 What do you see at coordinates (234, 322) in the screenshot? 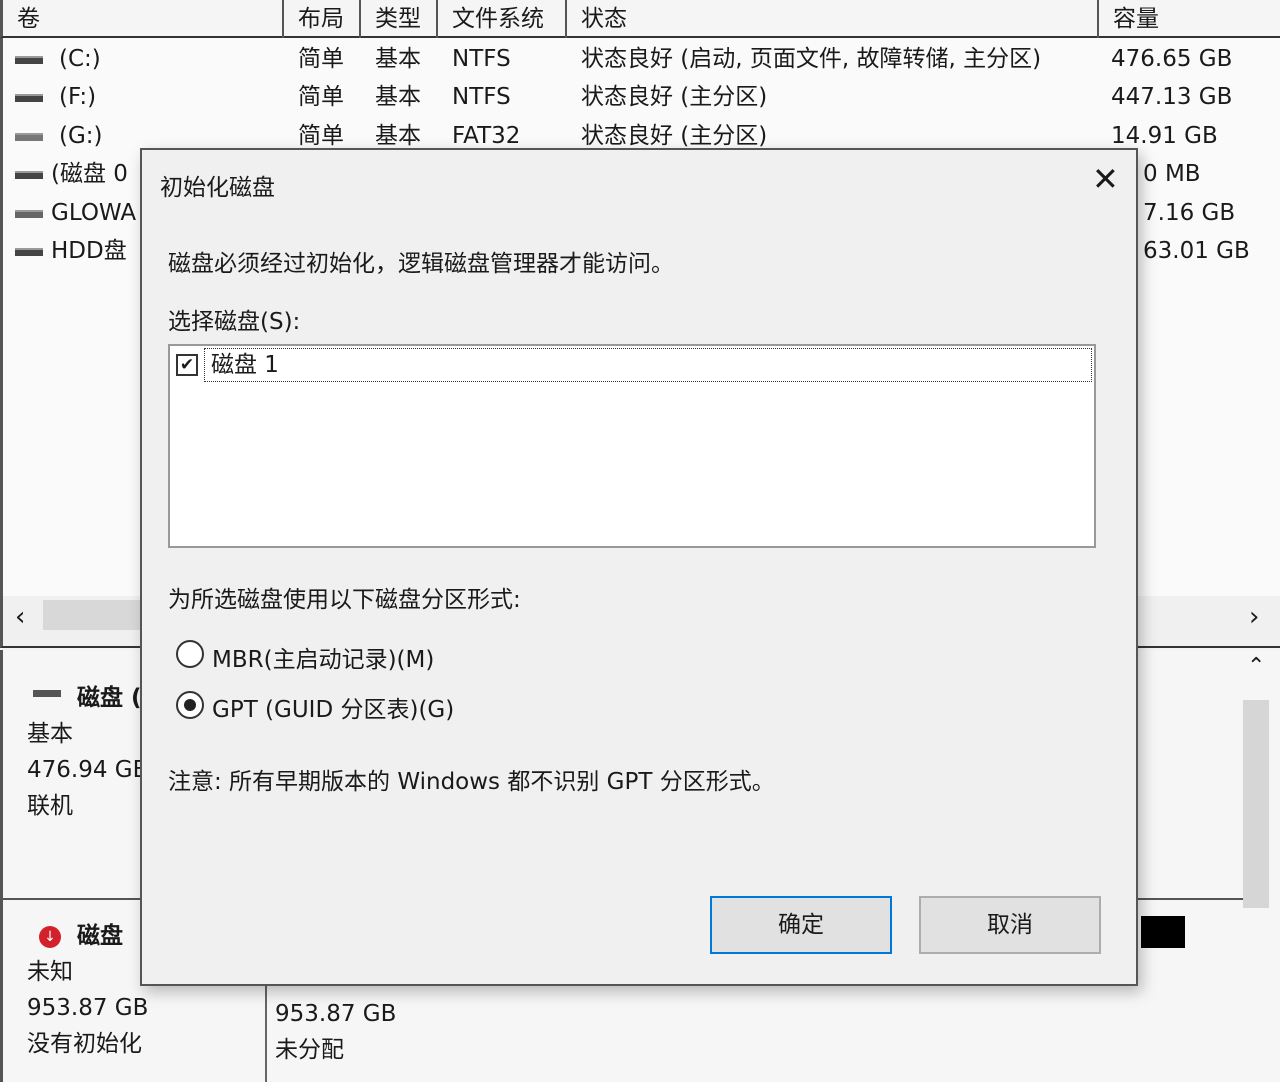
I see `select-disk-label: 选择磁盘(S):` at bounding box center [234, 322].